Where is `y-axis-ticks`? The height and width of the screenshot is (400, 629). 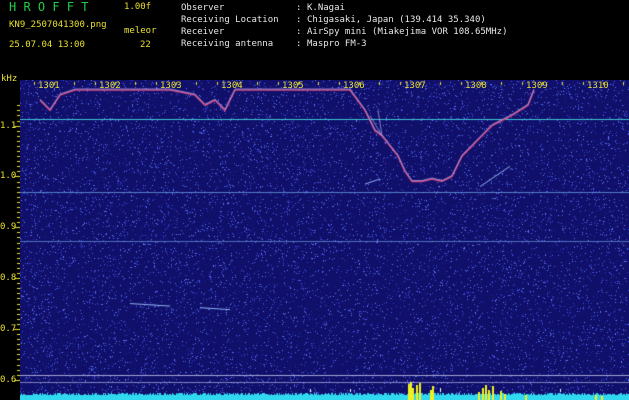 y-axis-ticks is located at coordinates (10, 240).